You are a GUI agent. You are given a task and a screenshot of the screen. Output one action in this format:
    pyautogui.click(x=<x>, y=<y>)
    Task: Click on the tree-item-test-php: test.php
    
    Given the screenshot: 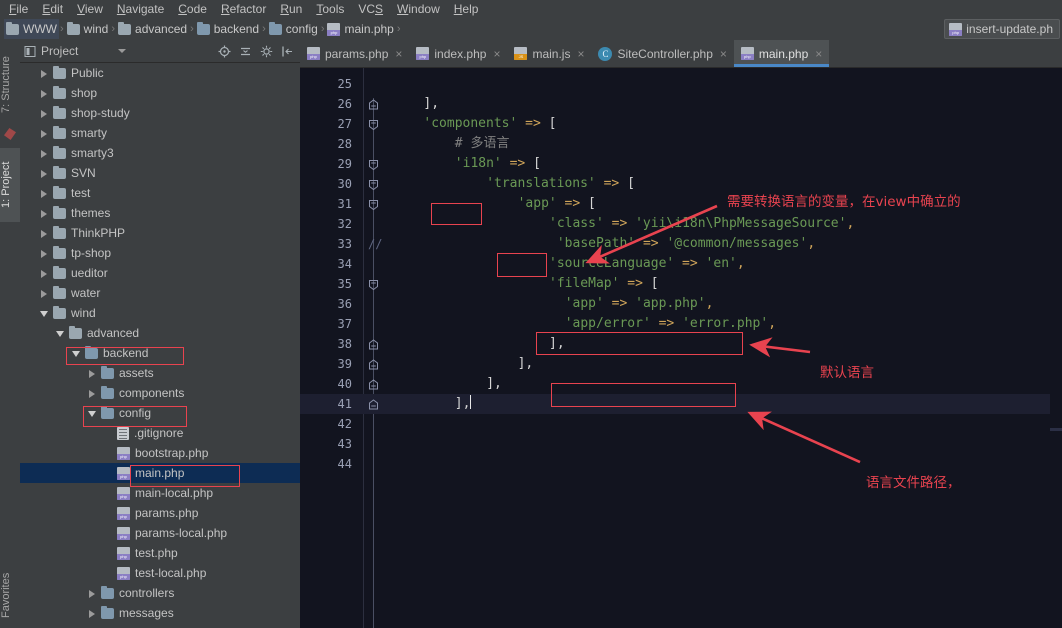 What is the action you would take?
    pyautogui.click(x=160, y=553)
    